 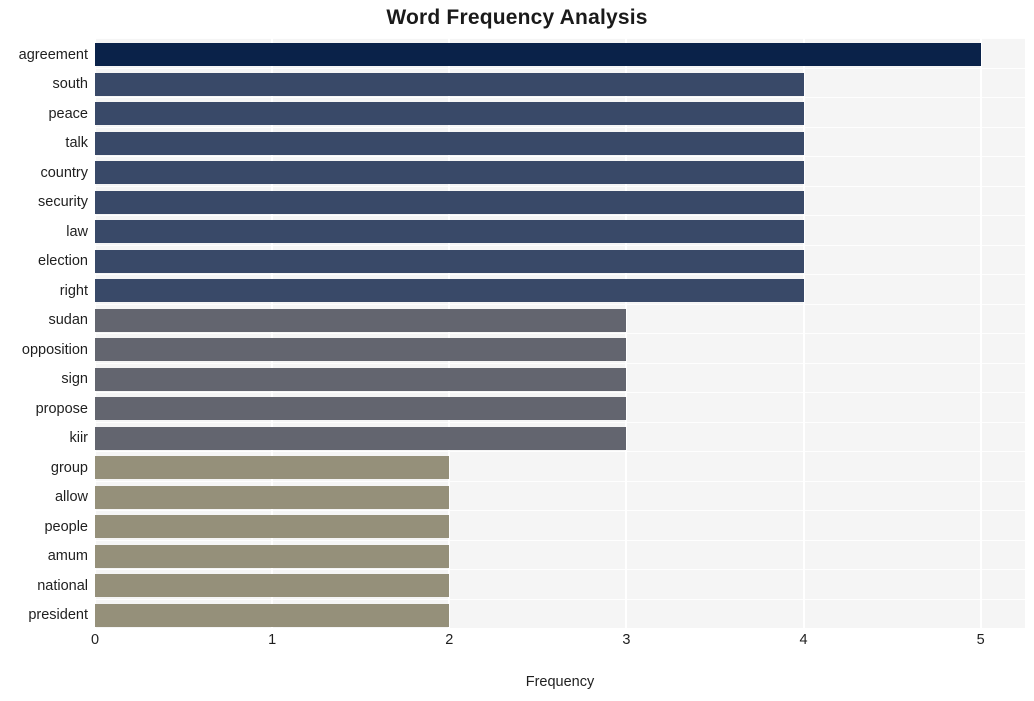 What do you see at coordinates (54, 349) in the screenshot?
I see `y-tick-label: opposition` at bounding box center [54, 349].